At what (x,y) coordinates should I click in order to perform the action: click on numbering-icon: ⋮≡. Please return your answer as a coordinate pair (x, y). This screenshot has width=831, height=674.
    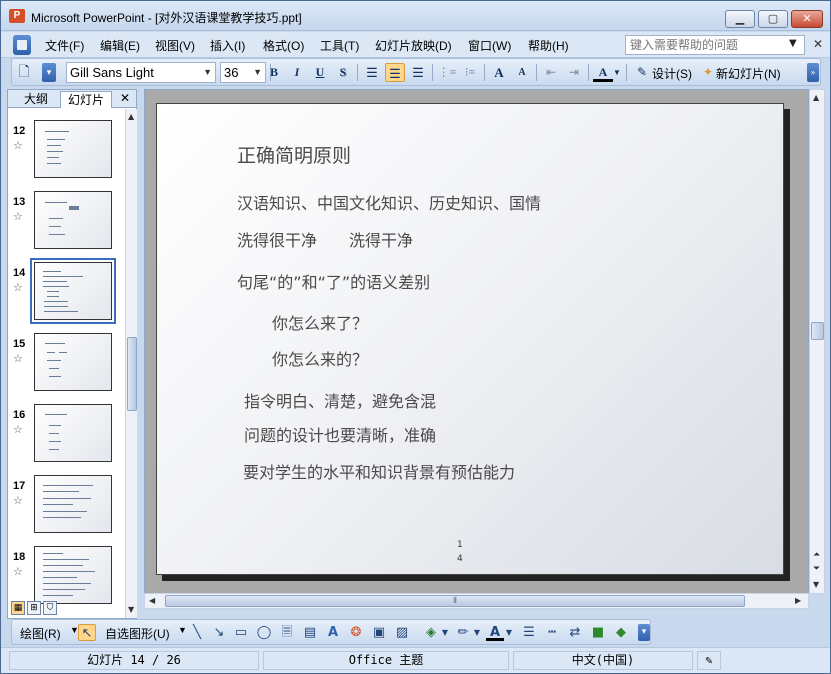
    Looking at the image, I should click on (447, 72).